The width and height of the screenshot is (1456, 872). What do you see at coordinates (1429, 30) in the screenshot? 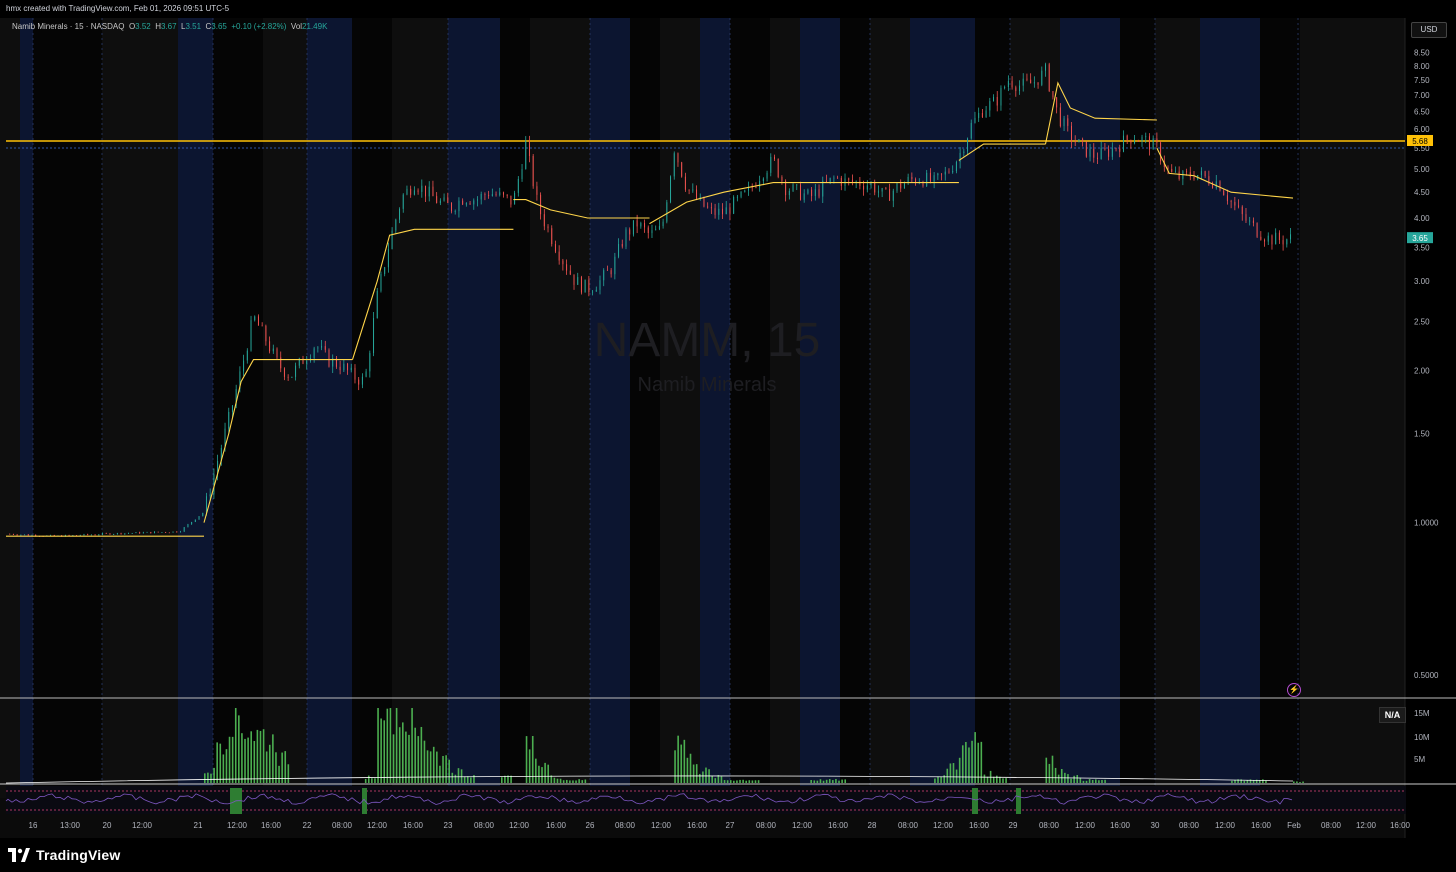
I see `currency-button: USD` at bounding box center [1429, 30].